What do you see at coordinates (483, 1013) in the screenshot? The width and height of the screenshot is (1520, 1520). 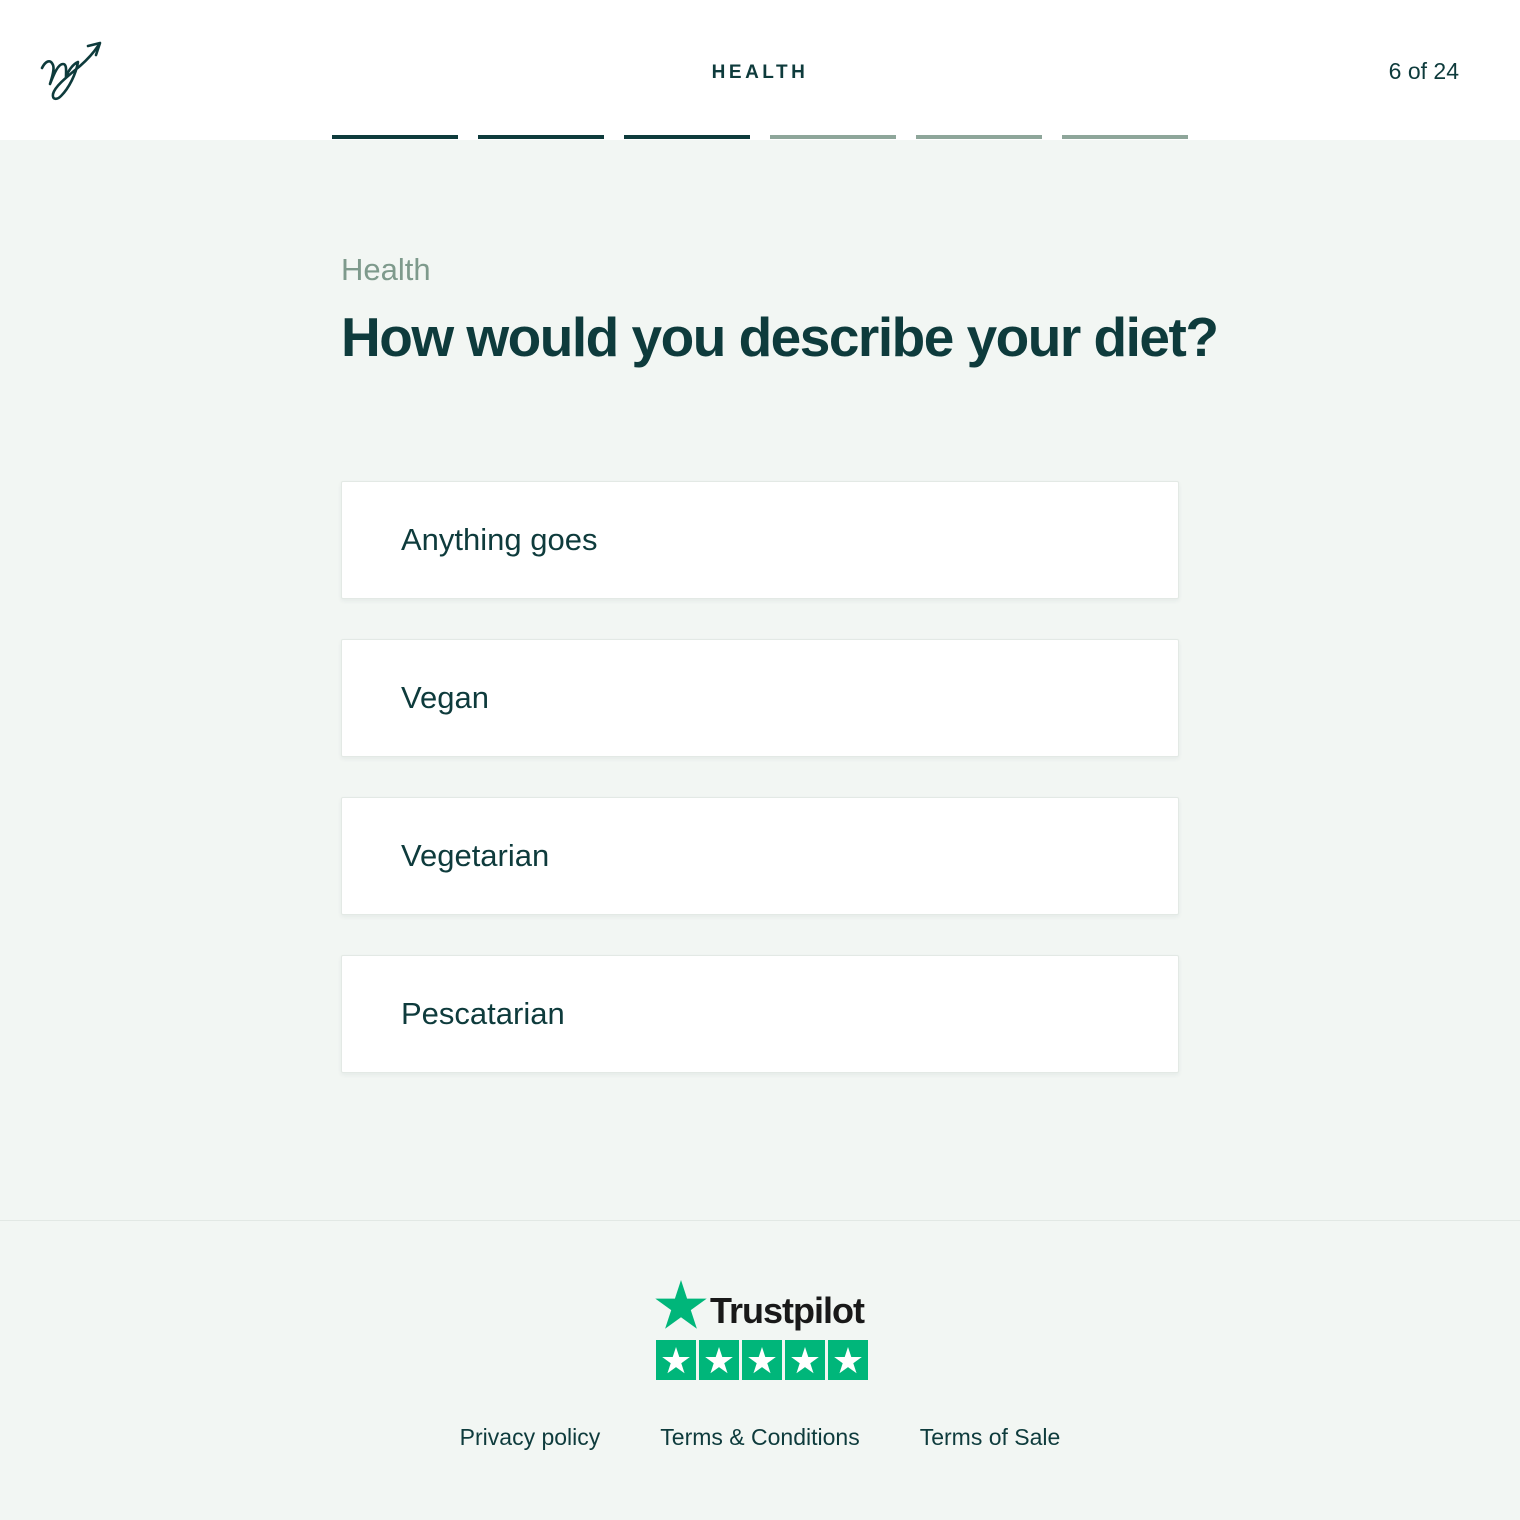 I see `option-label: Pescatarian` at bounding box center [483, 1013].